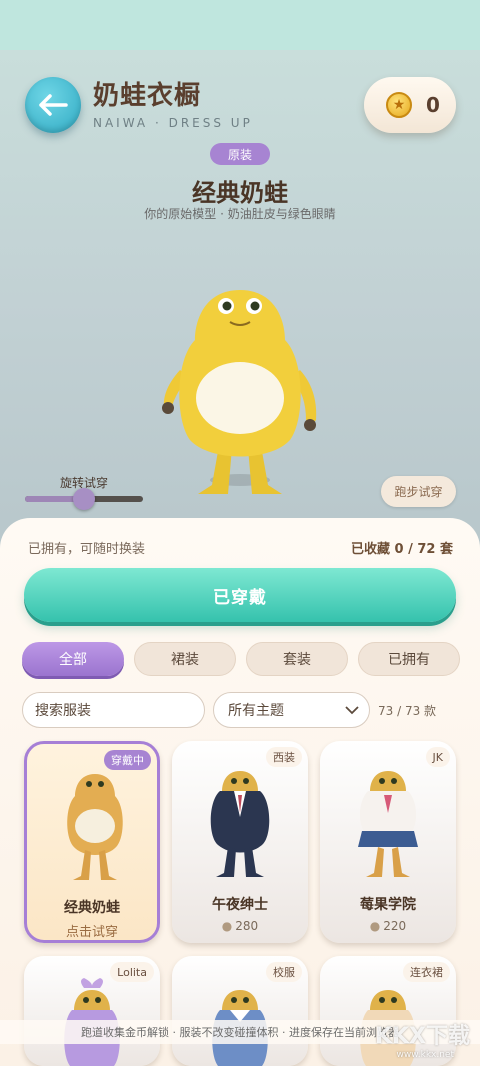 This screenshot has width=480, height=1066. I want to click on coin-balance: ★ 0, so click(410, 105).